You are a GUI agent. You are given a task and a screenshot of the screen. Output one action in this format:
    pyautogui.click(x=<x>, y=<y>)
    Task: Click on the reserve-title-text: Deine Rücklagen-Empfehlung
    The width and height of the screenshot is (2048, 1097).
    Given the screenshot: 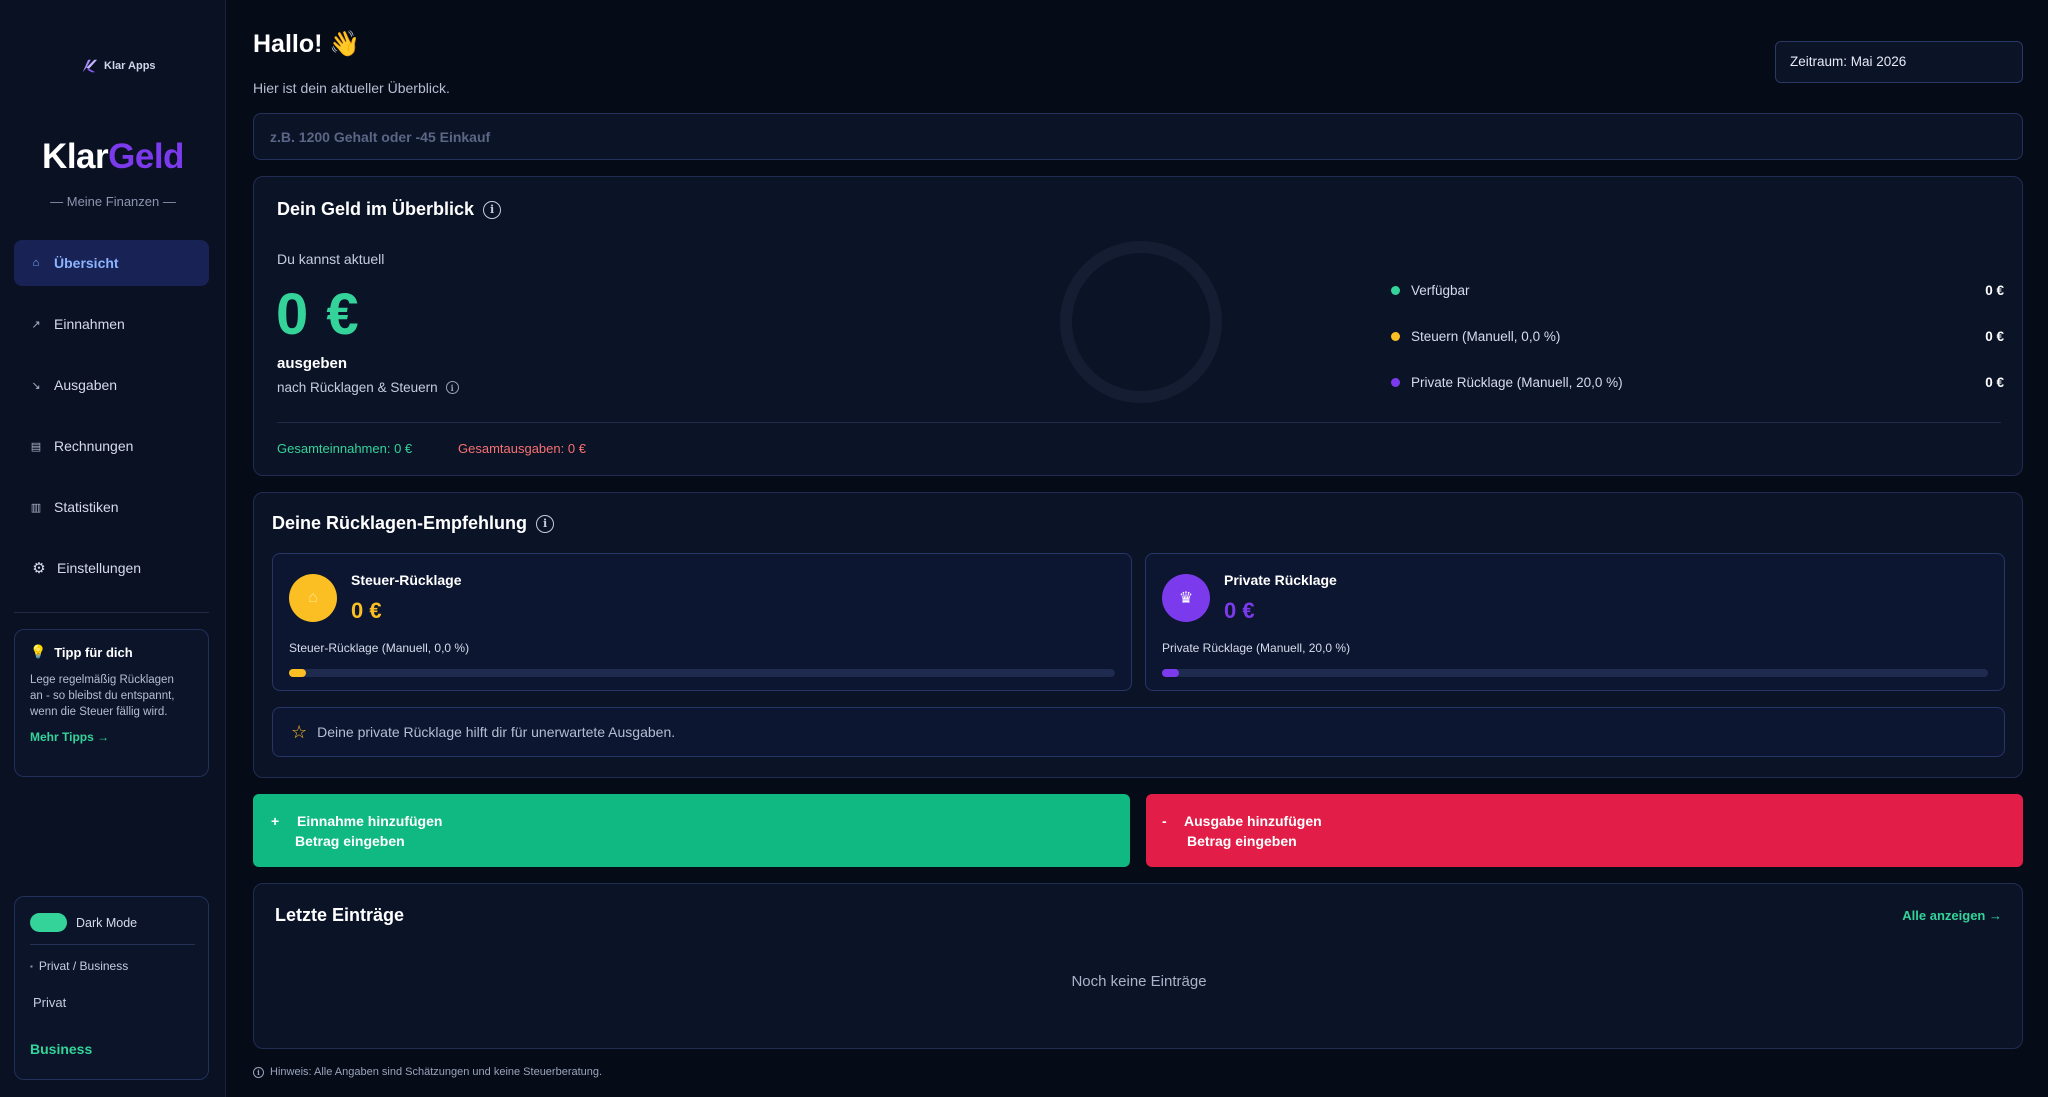 What is the action you would take?
    pyautogui.click(x=400, y=523)
    